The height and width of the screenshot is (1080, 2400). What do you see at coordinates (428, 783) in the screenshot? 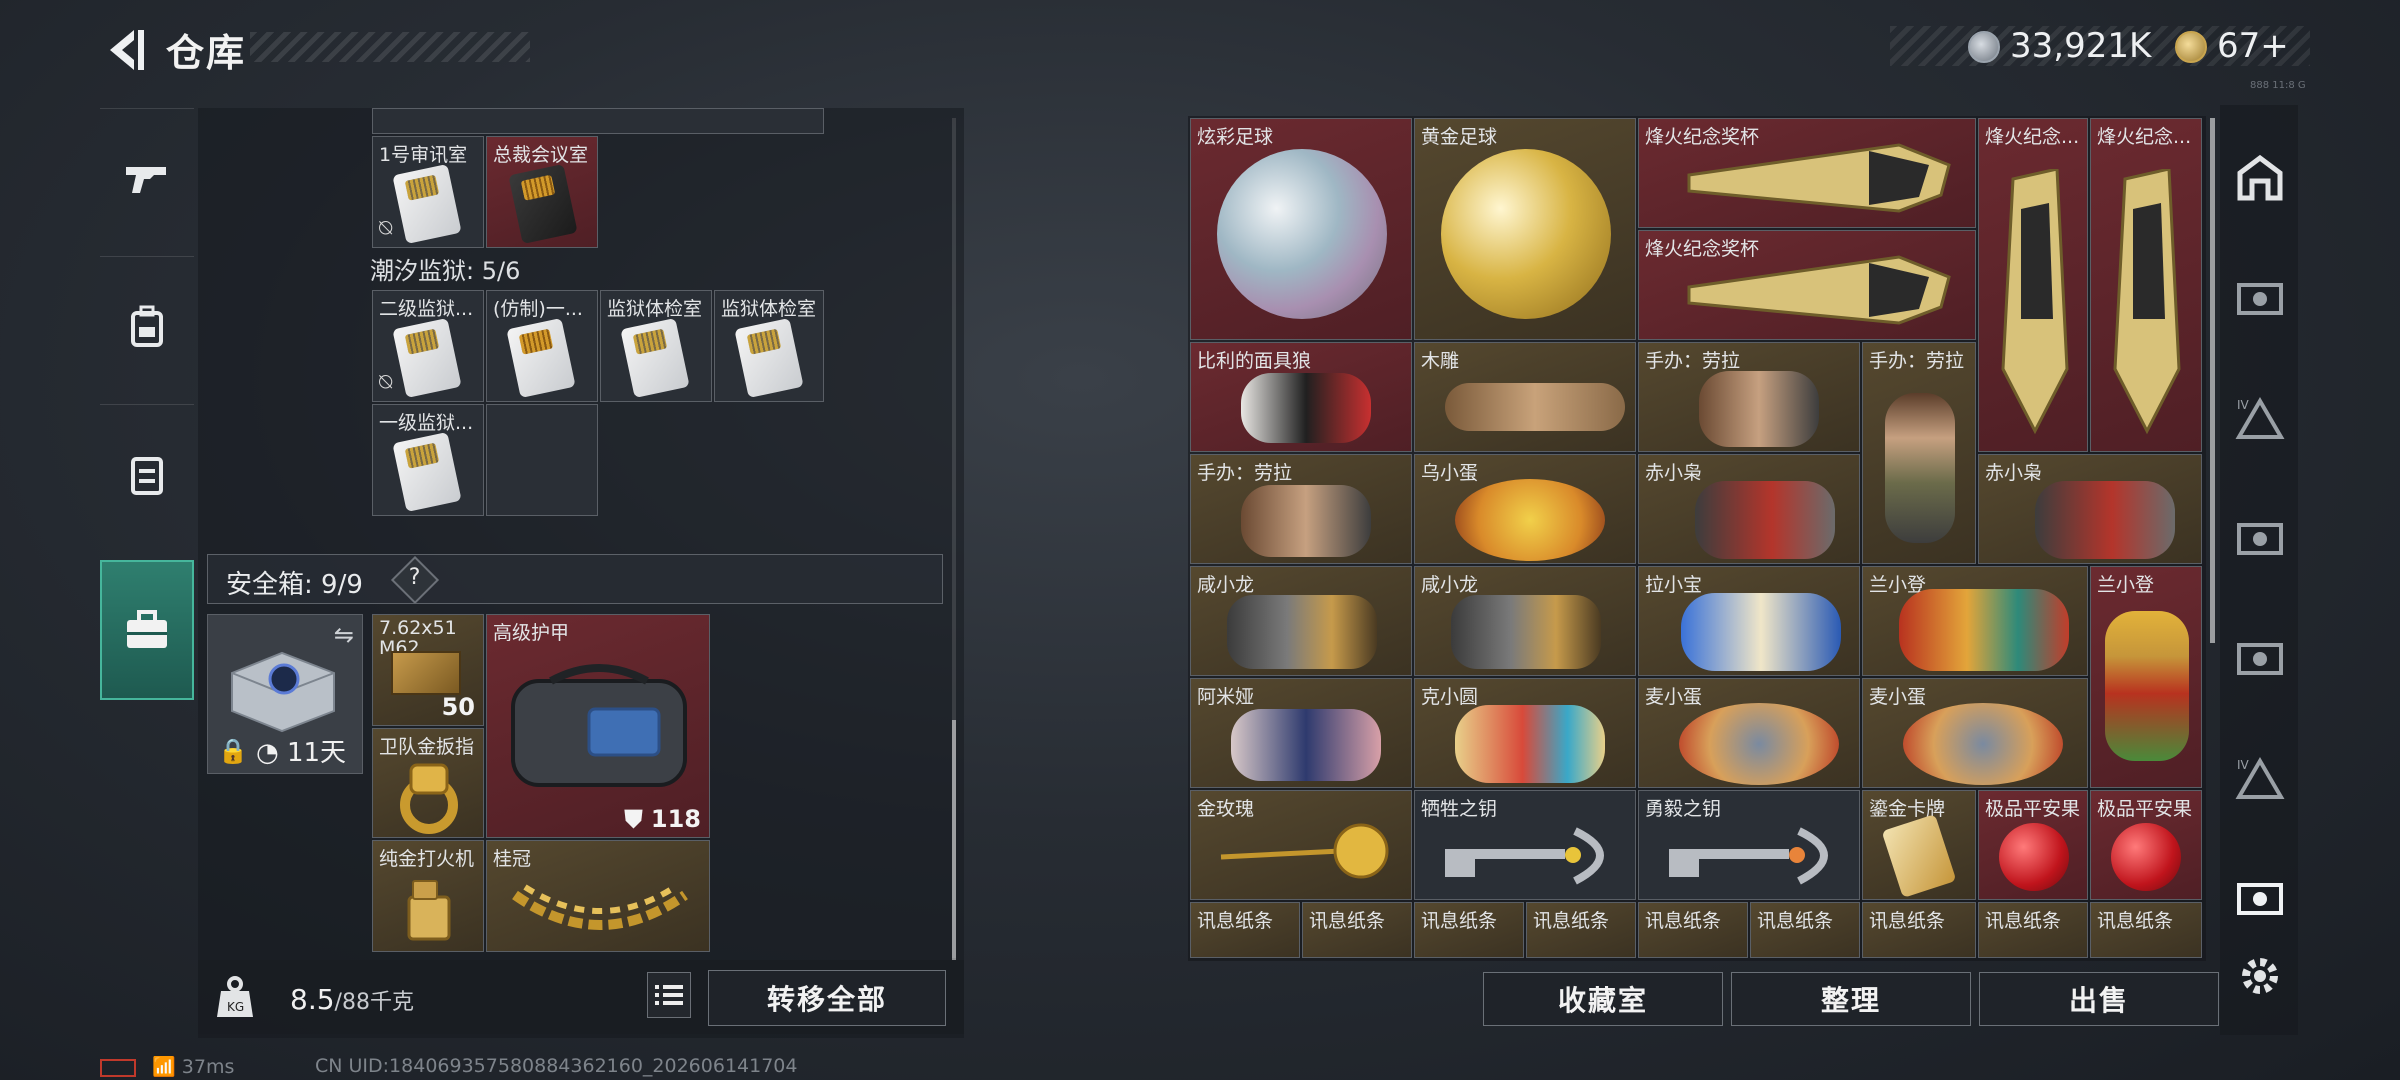
I see `ring-slot: 卫队金扳指` at bounding box center [428, 783].